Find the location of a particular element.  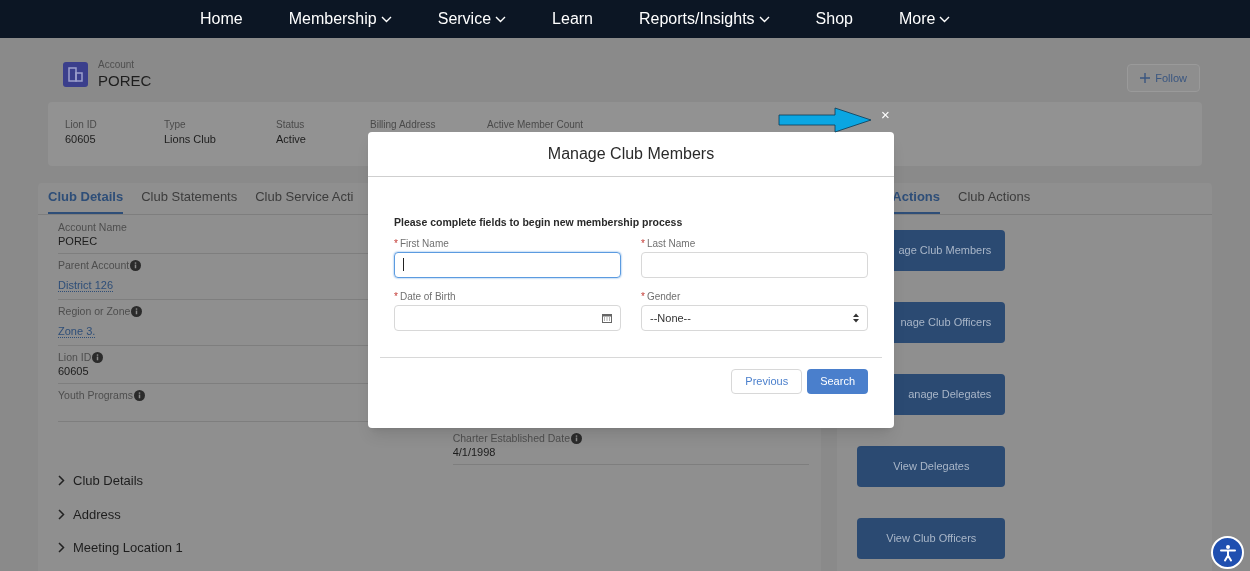

tab: Club Actions is located at coordinates (994, 200).